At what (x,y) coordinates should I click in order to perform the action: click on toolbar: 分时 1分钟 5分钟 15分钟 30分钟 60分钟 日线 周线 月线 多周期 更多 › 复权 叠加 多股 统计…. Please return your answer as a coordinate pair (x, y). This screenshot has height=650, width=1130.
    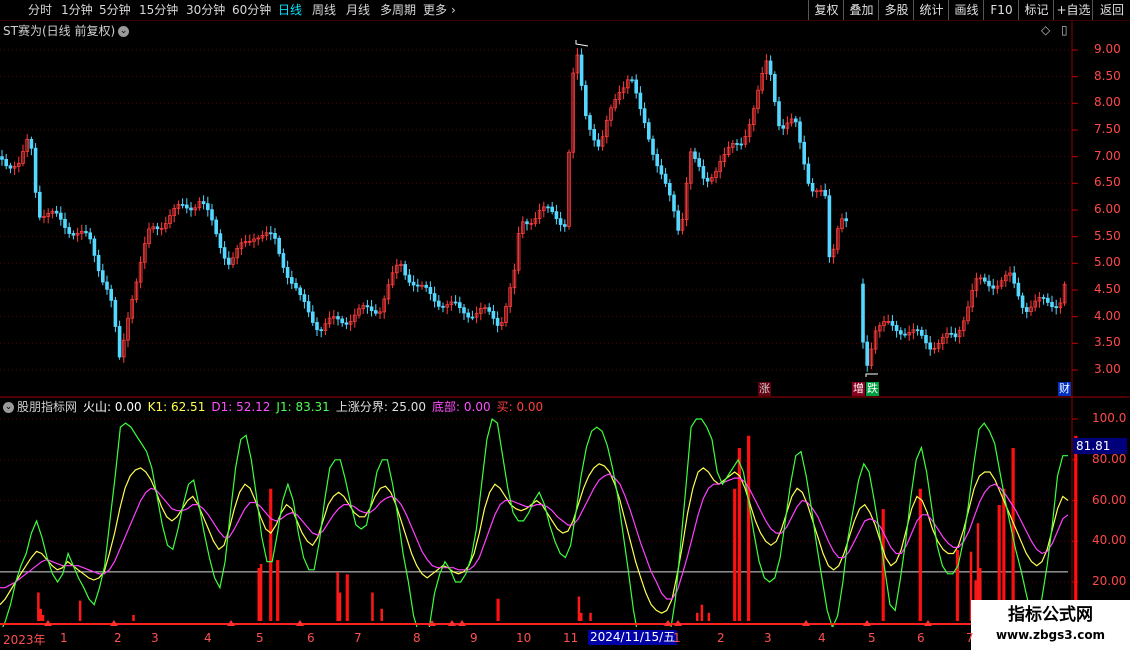
    Looking at the image, I should click on (565, 10).